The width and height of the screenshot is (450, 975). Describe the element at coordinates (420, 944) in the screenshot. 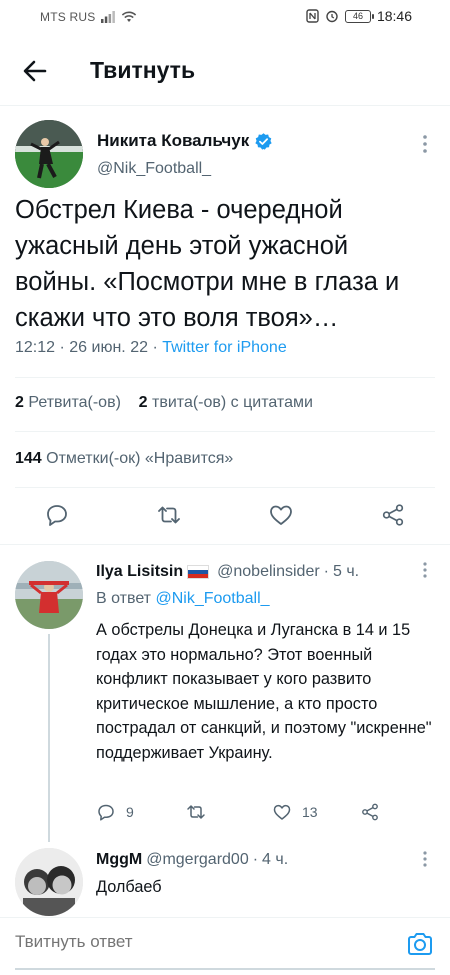

I see `camera-icon` at that location.